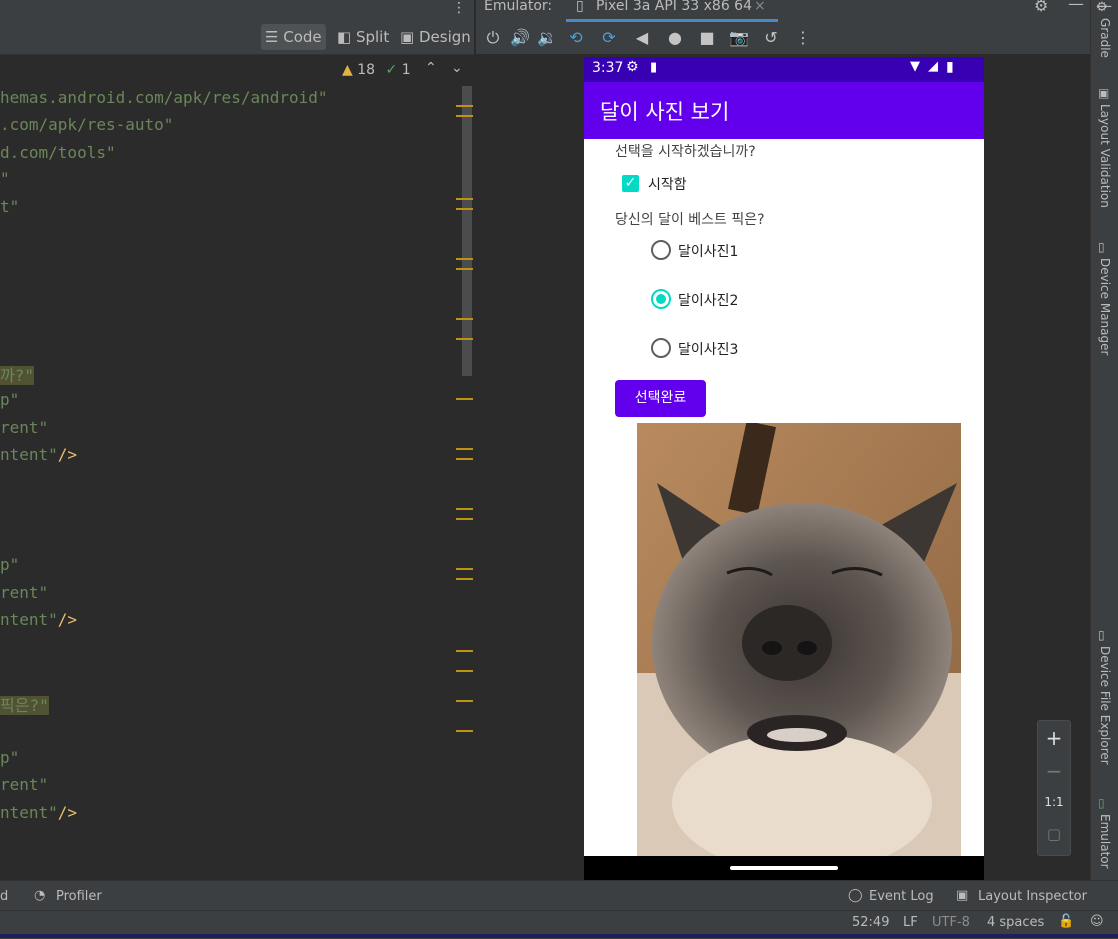 This screenshot has height=939, width=1118. What do you see at coordinates (760, 7) in the screenshot?
I see `close-tab-icon: ×` at bounding box center [760, 7].